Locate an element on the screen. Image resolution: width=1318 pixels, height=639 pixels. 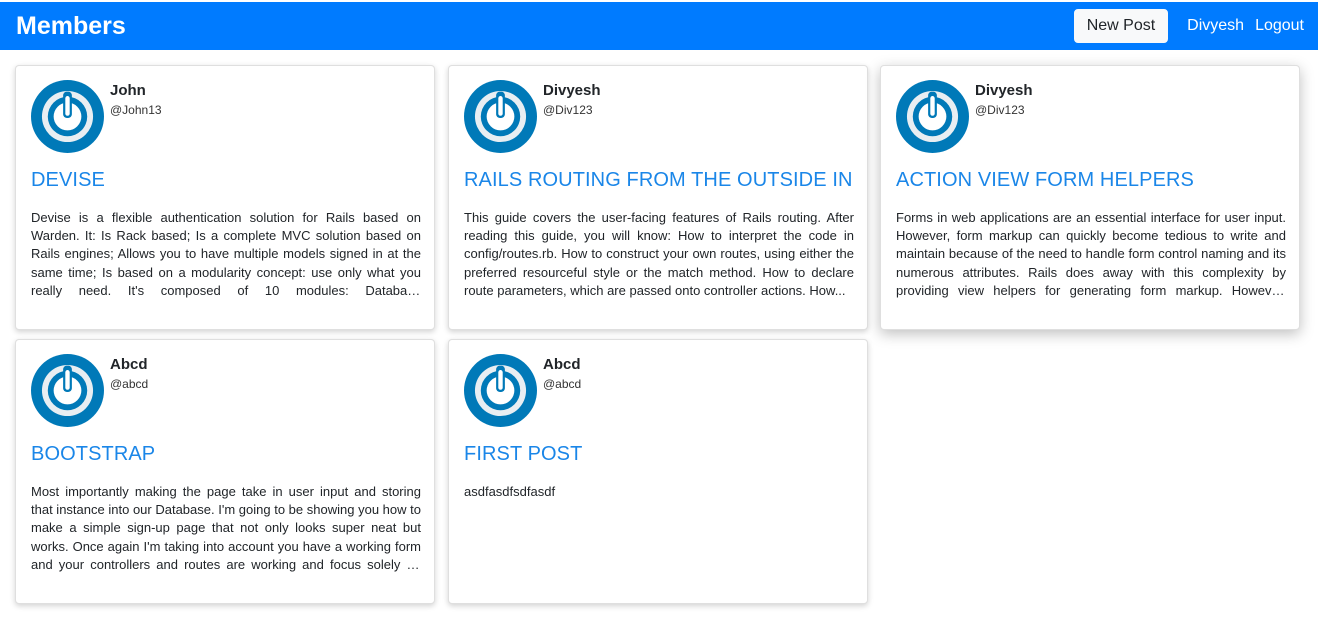
post-title-link: FIRST POST is located at coordinates (523, 454).